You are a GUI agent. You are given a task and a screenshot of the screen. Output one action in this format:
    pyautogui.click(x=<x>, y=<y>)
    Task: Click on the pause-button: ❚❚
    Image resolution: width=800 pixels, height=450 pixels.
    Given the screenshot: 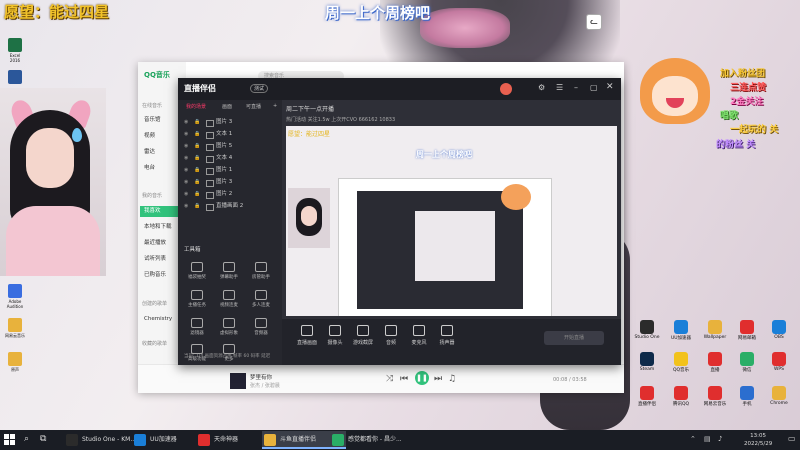 What is the action you would take?
    pyautogui.click(x=422, y=378)
    